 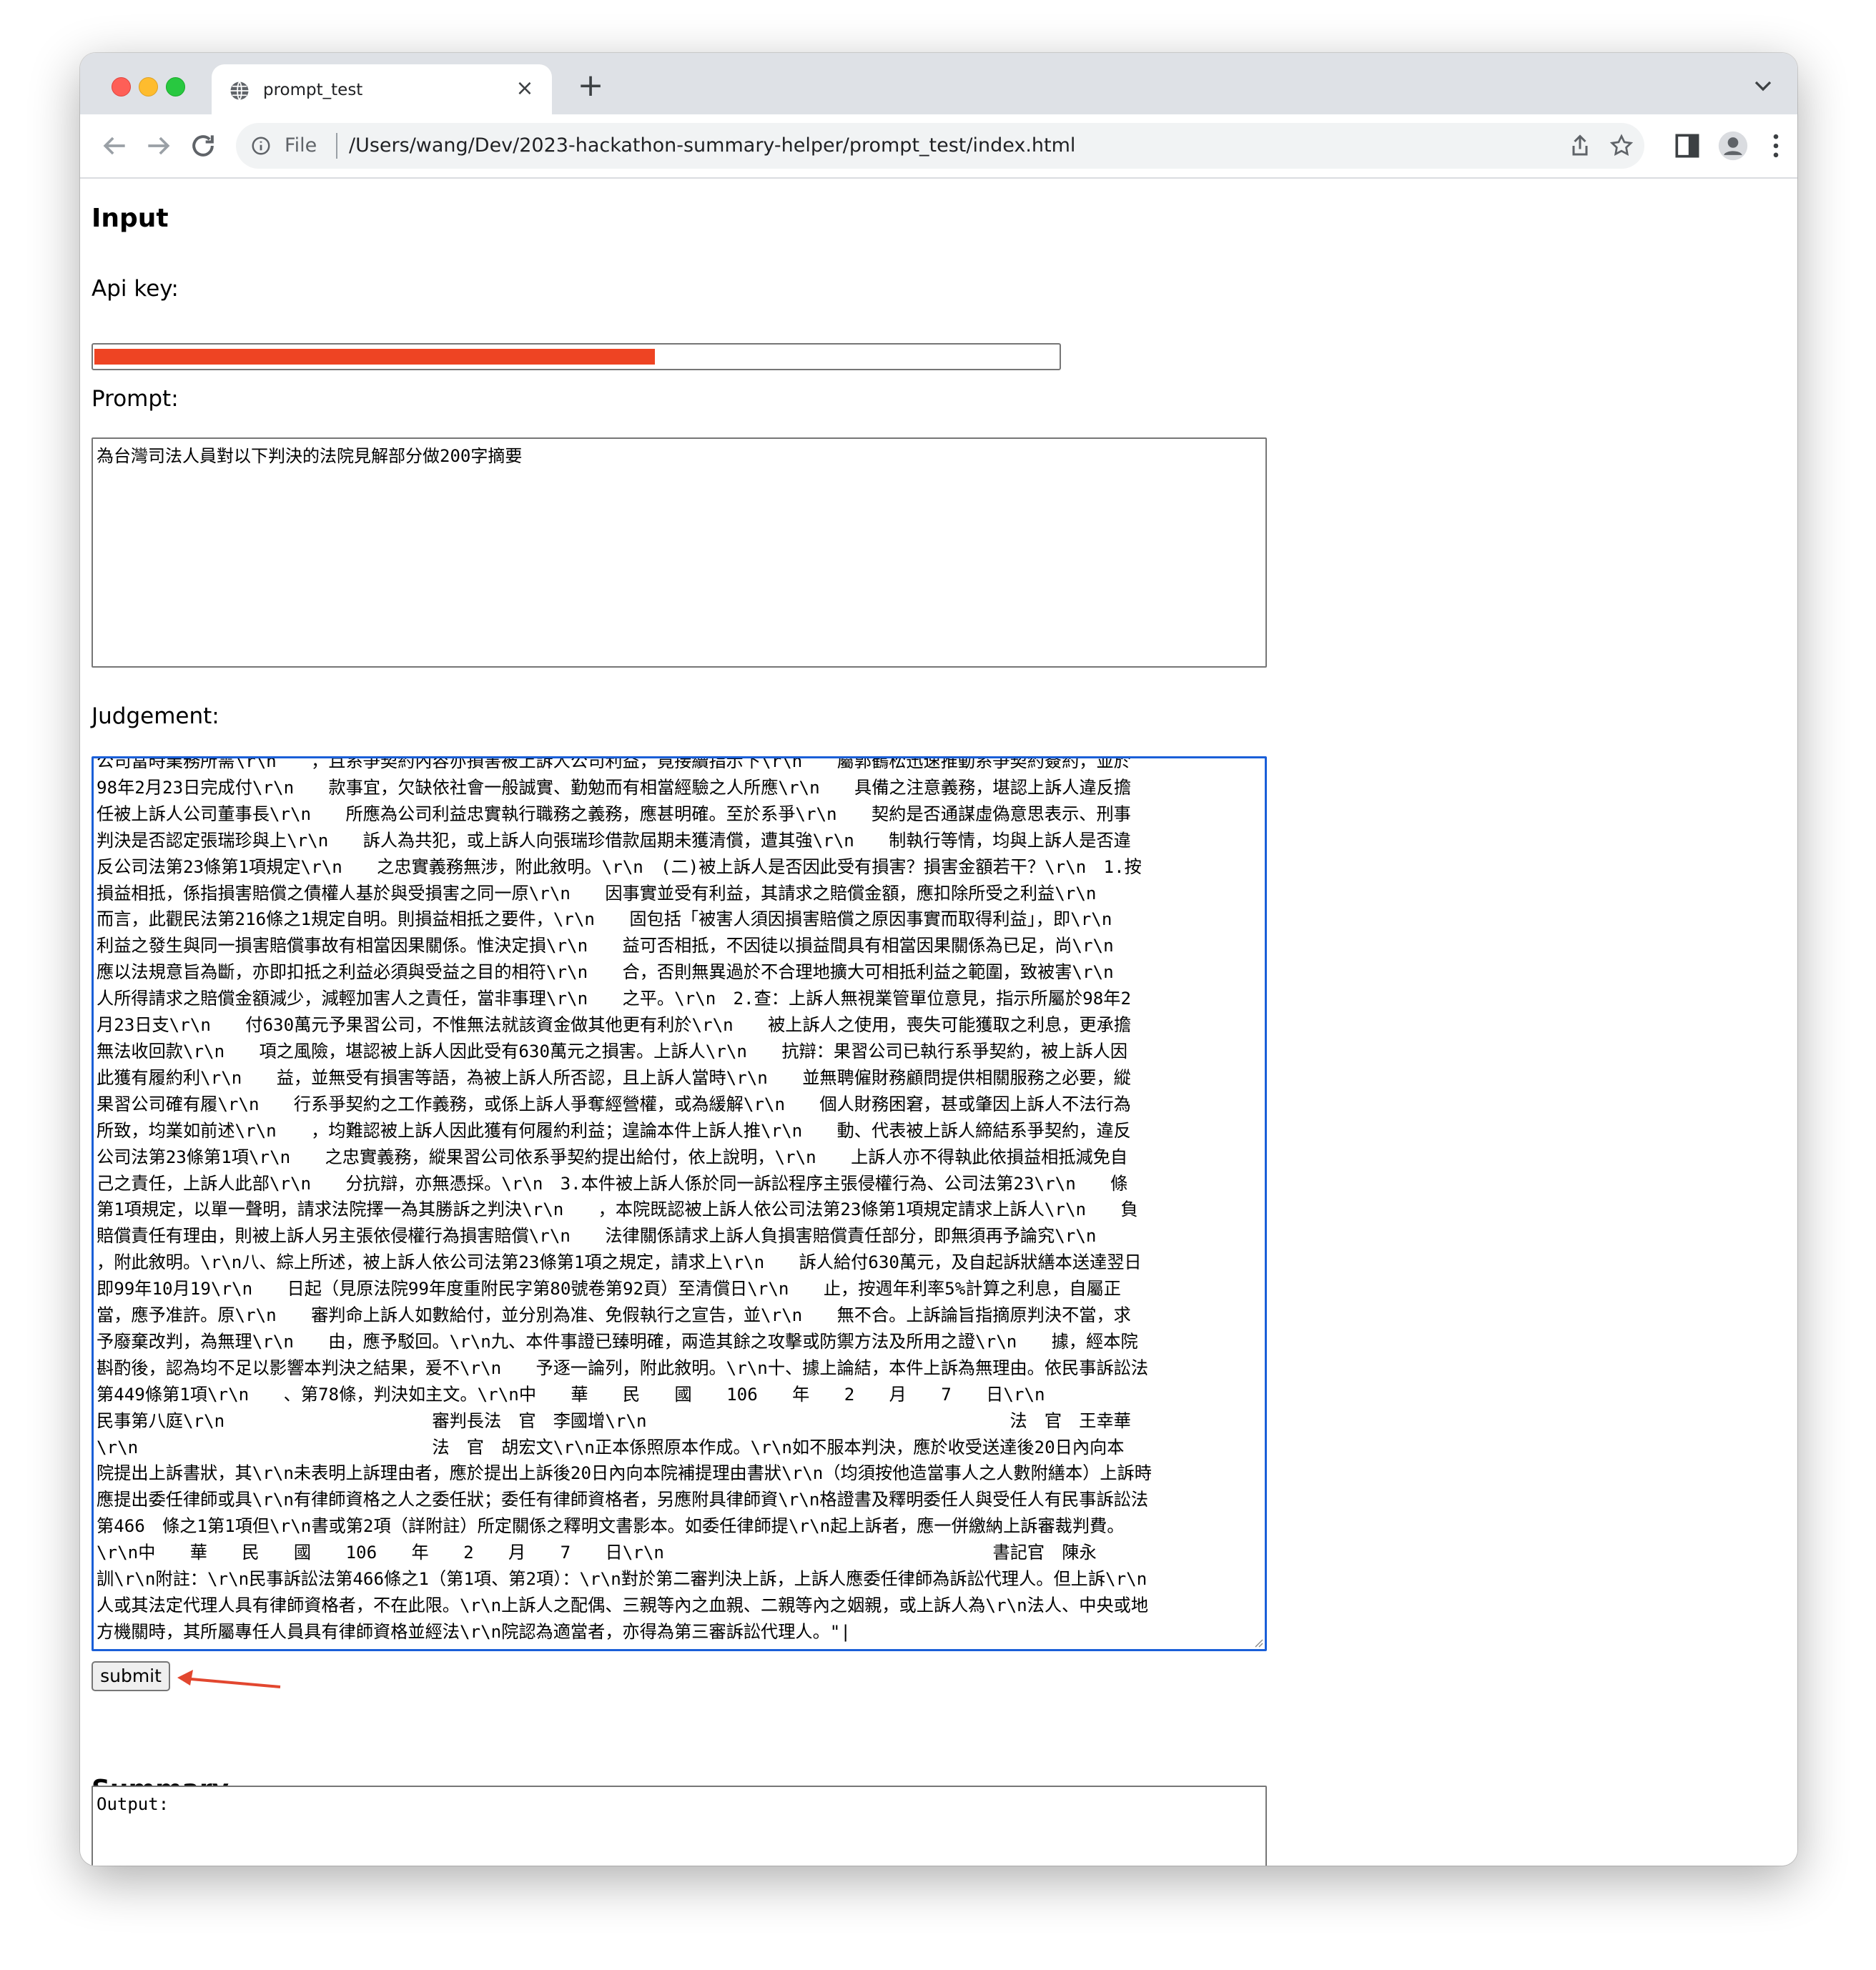 What do you see at coordinates (130, 219) in the screenshot?
I see `input-heading: Input` at bounding box center [130, 219].